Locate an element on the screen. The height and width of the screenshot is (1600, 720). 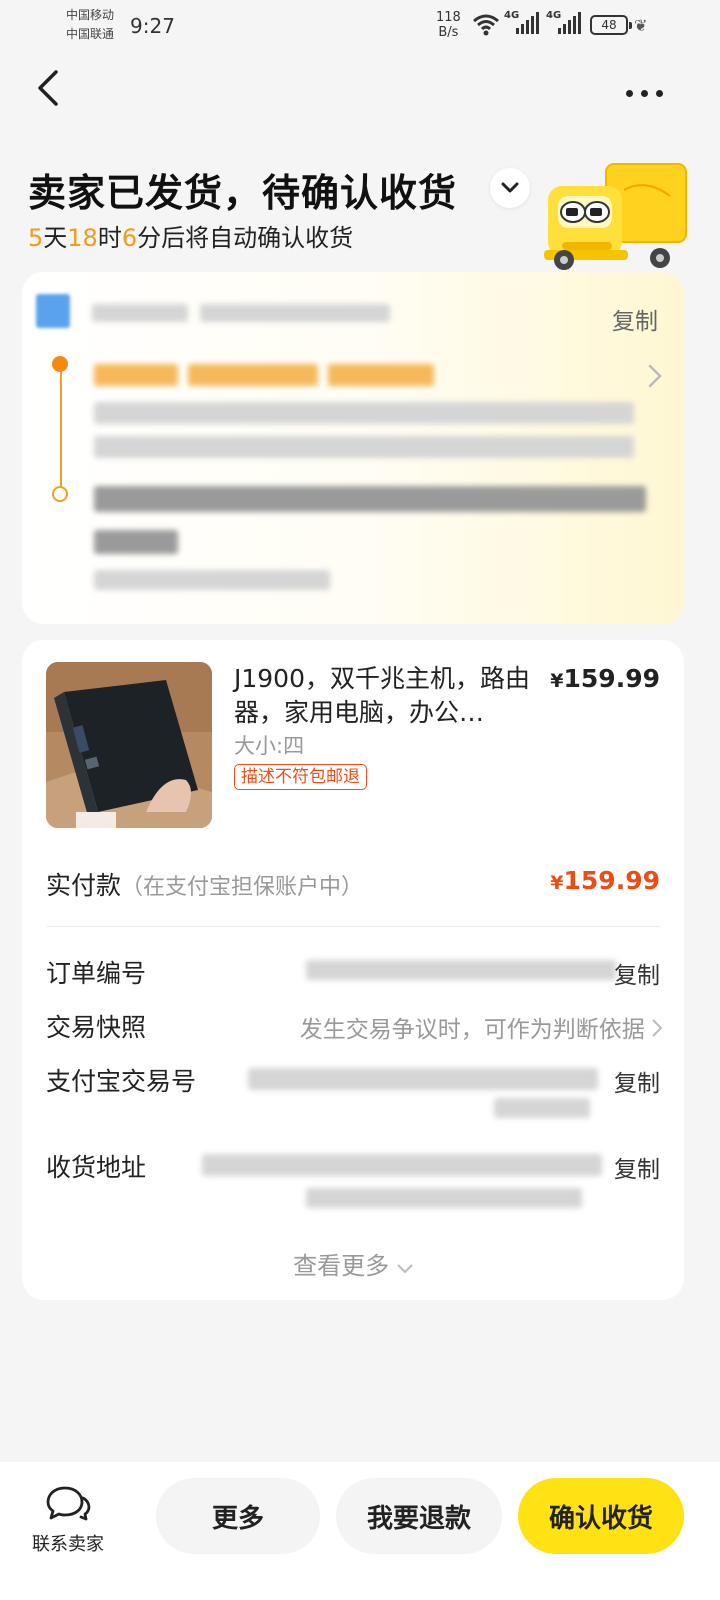
back-button is located at coordinates (50, 88).